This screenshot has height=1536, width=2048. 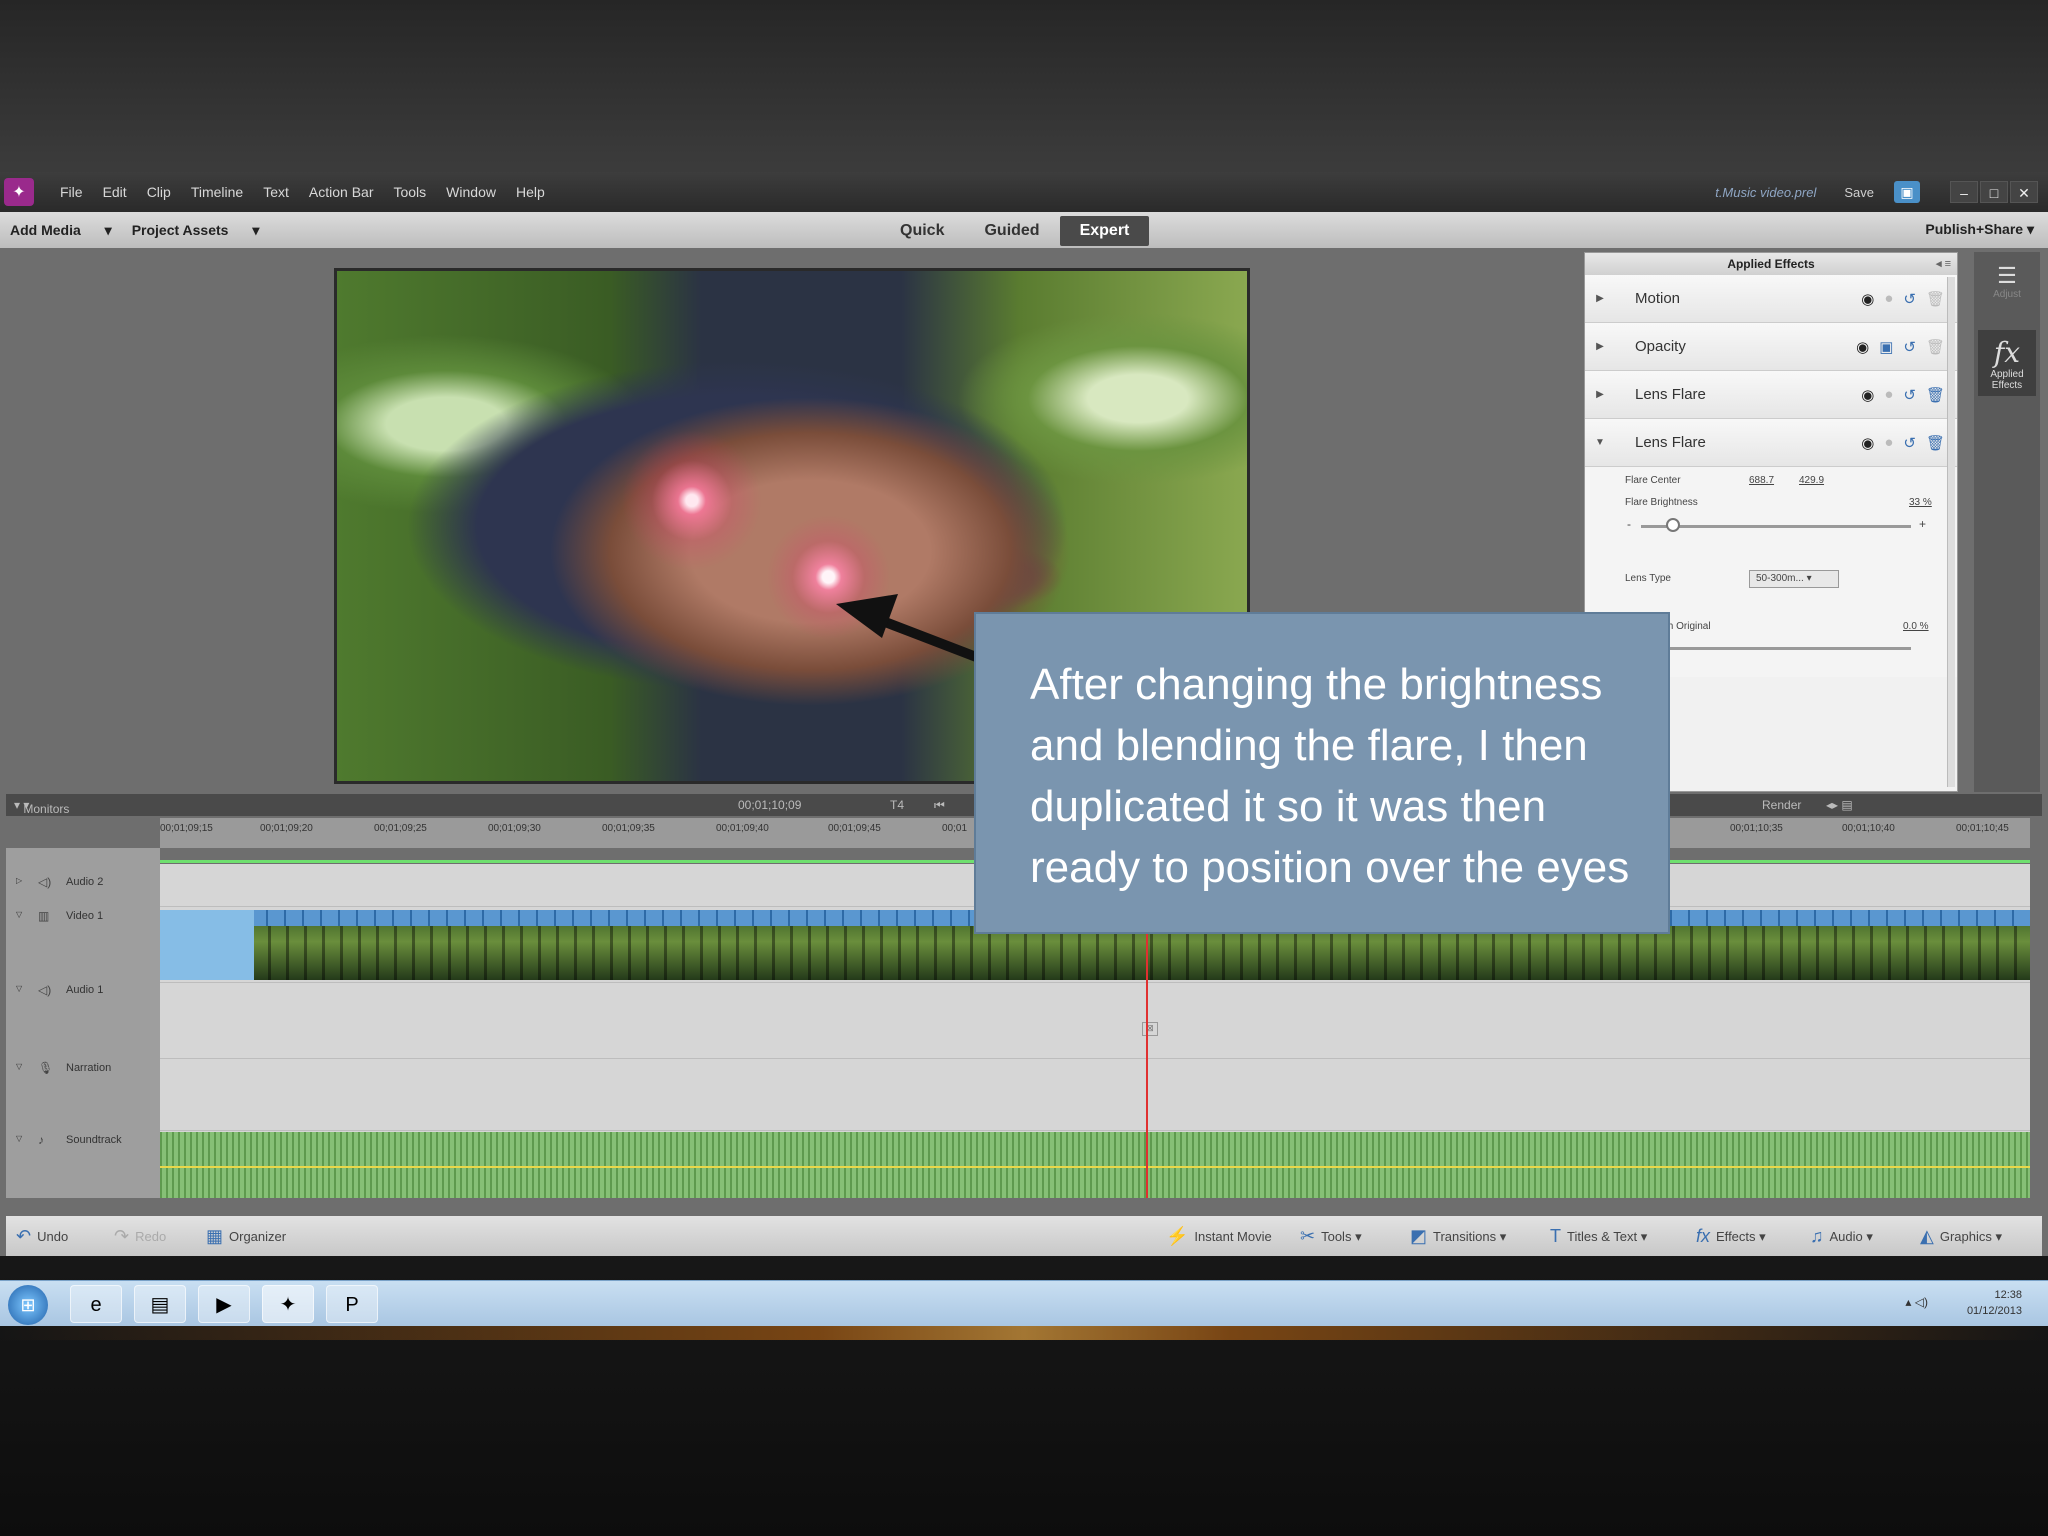 What do you see at coordinates (409, 192) in the screenshot?
I see `menu-tools: Tools` at bounding box center [409, 192].